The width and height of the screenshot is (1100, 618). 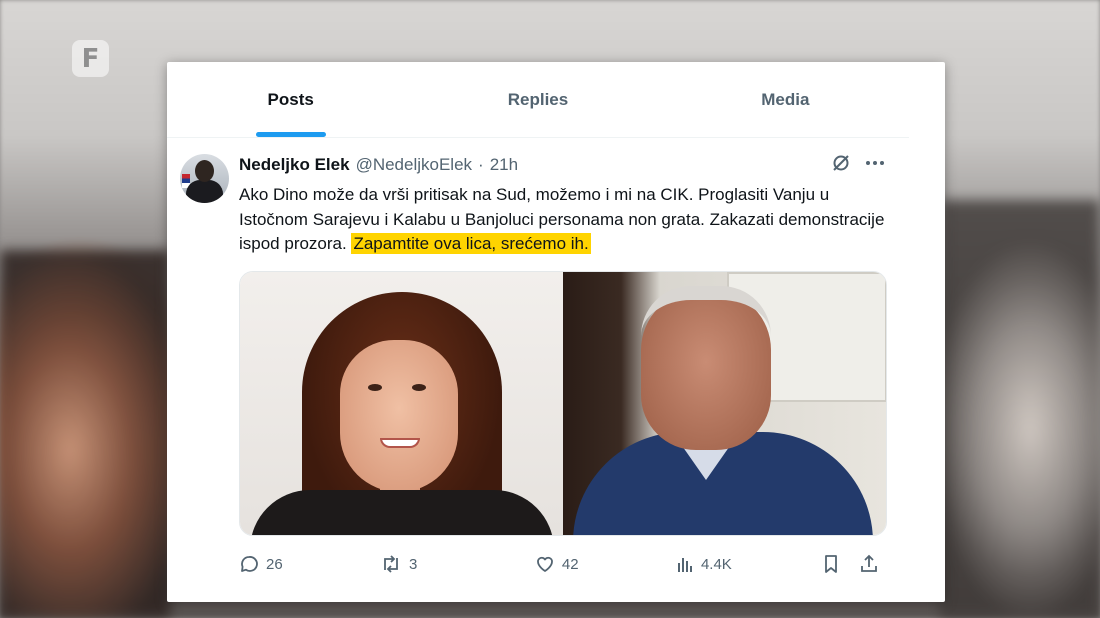 I want to click on views-button: 4.4K, so click(x=749, y=564).